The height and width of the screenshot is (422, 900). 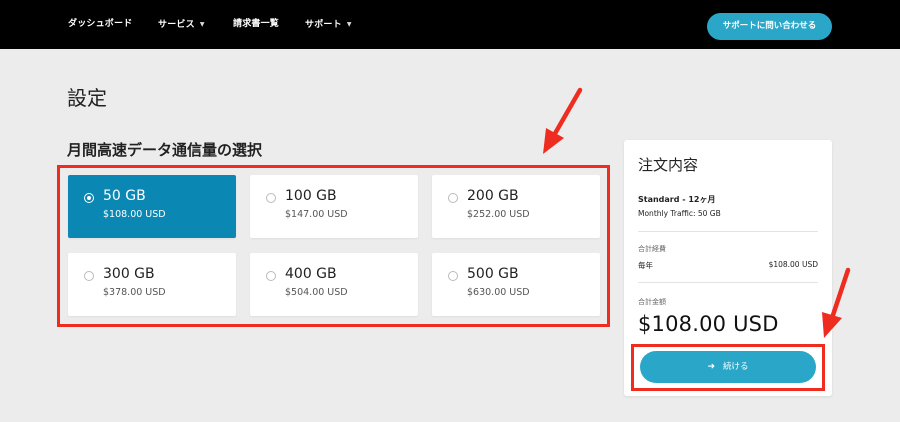 What do you see at coordinates (645, 265) in the screenshot?
I see `billing-period-label: 毎年` at bounding box center [645, 265].